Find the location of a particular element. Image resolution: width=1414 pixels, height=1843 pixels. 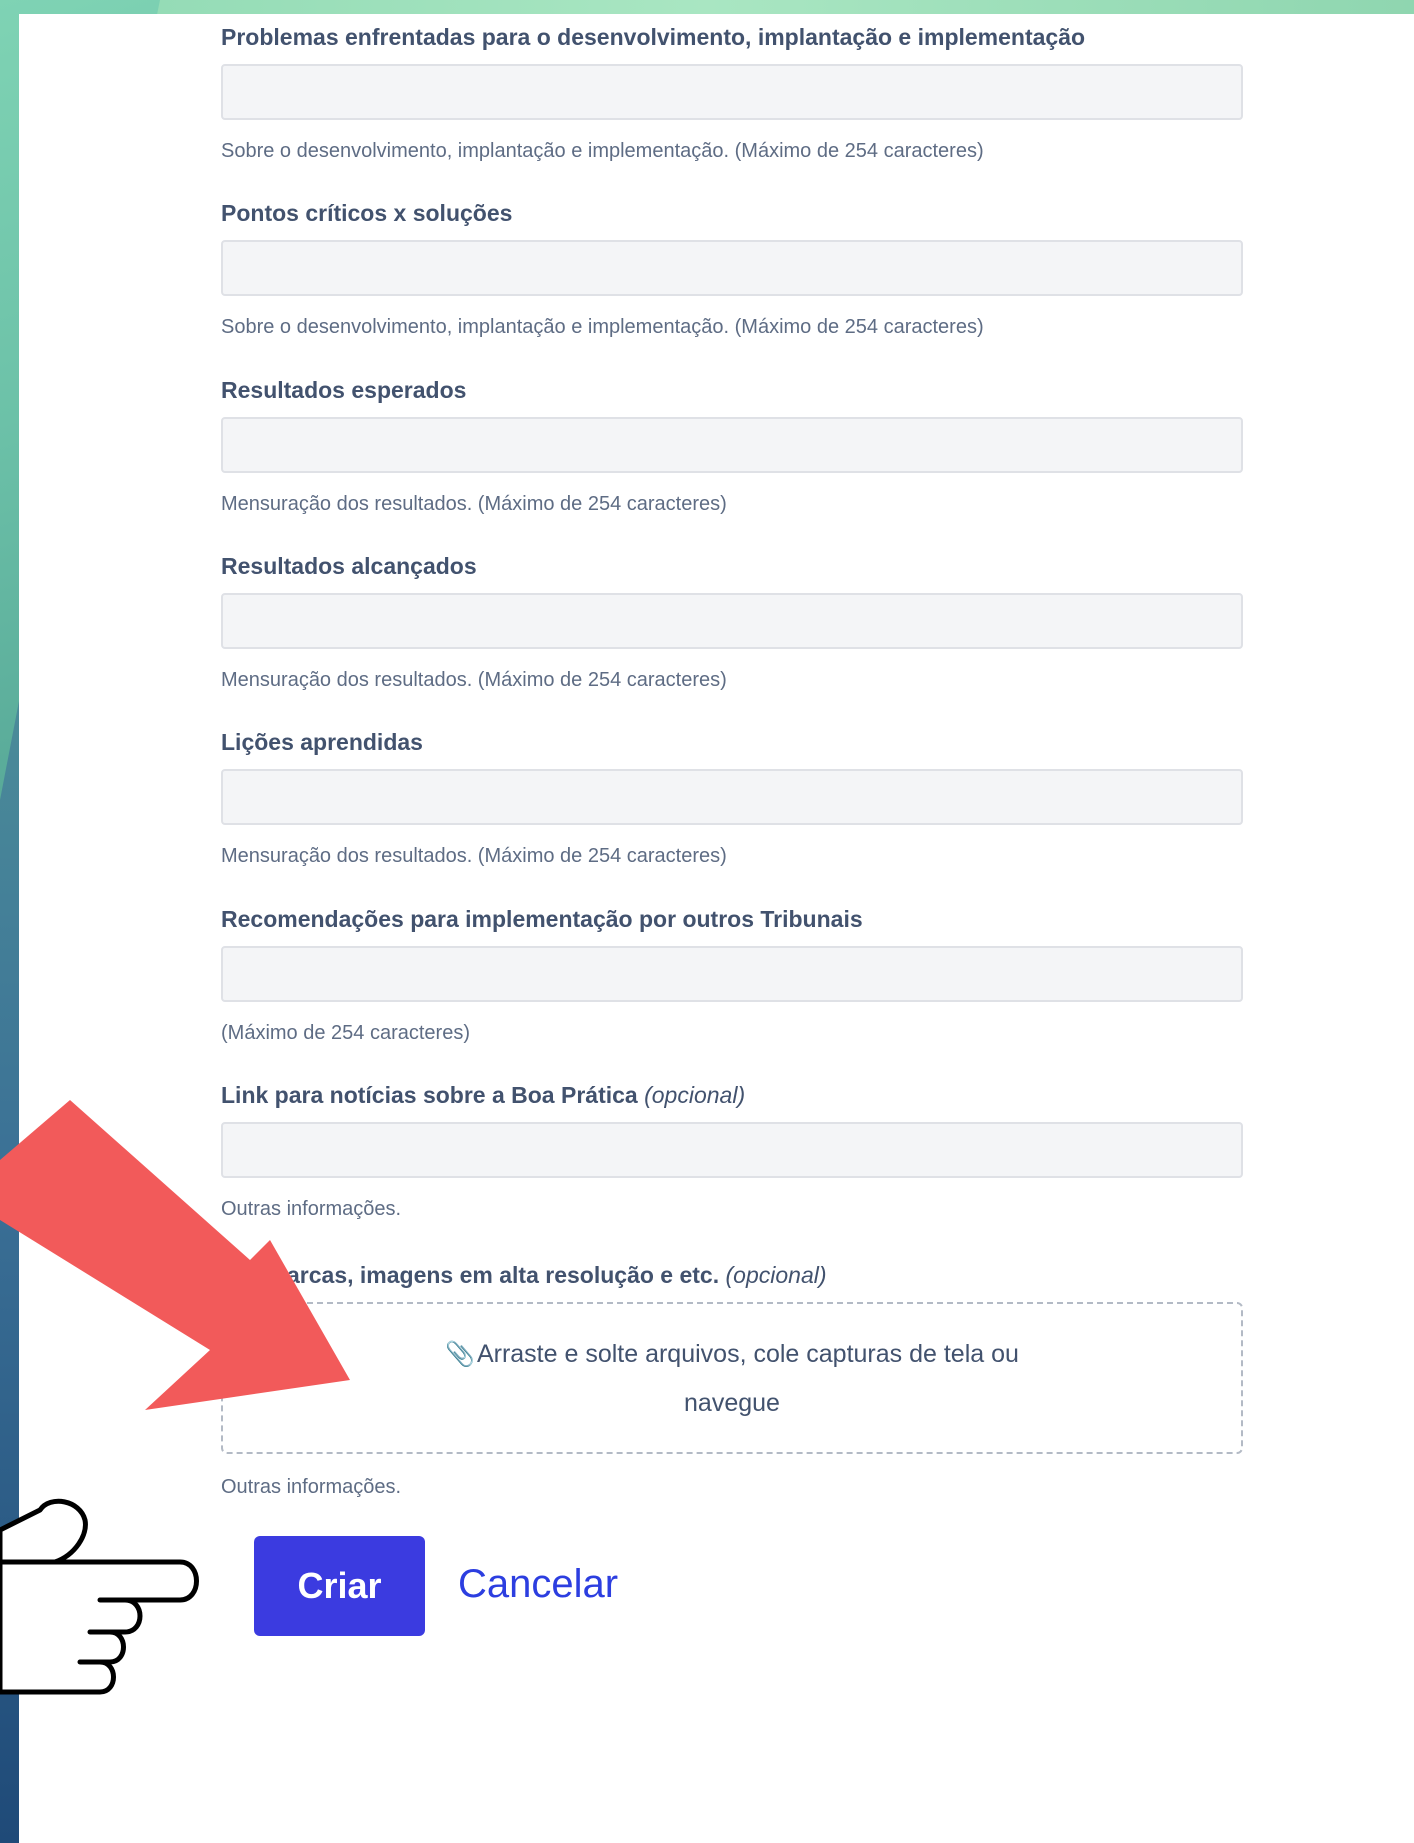

red-arrow-icon is located at coordinates (175, 1255).